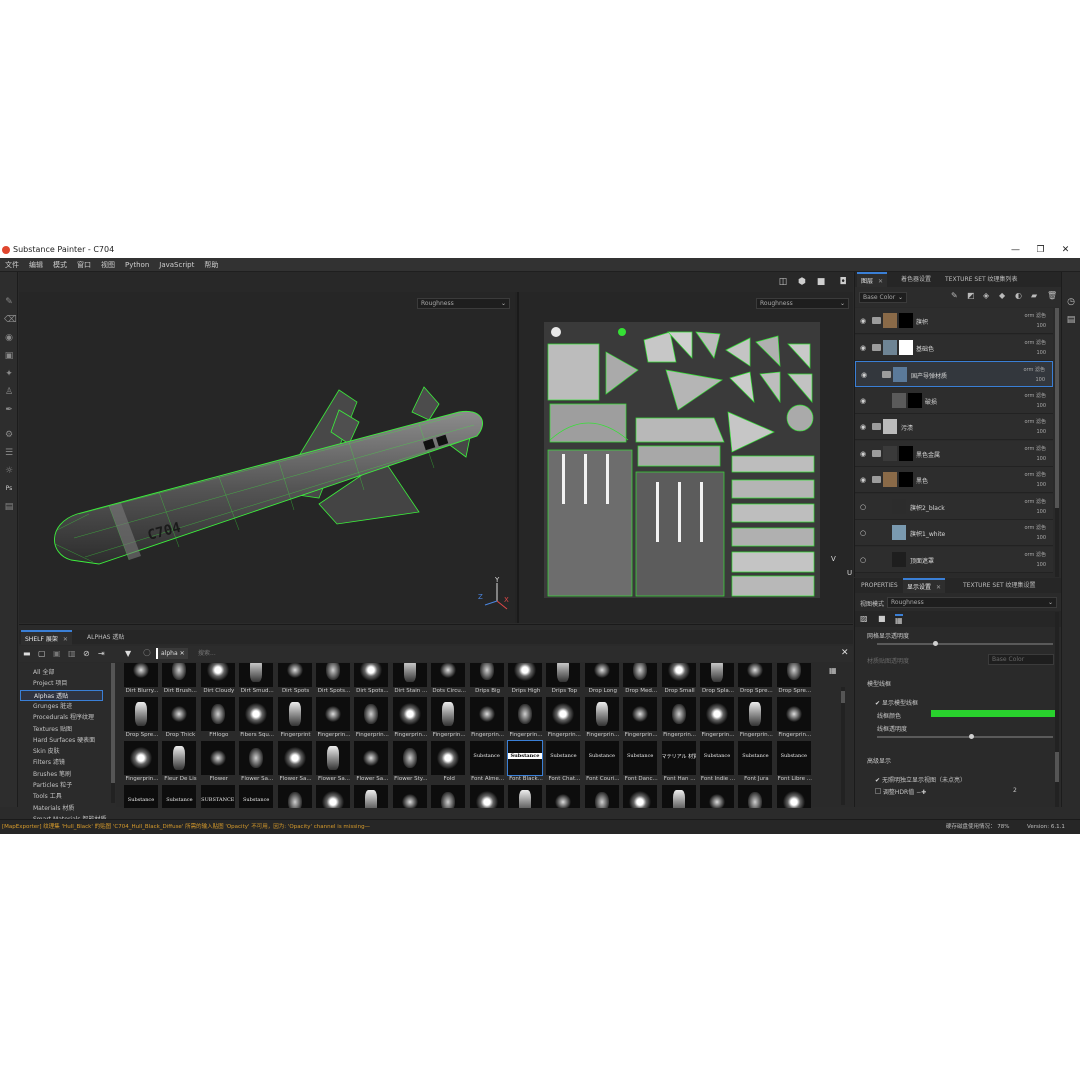 The image size is (1080, 1080). Describe the element at coordinates (449, 763) in the screenshot. I see `alpha-thumbnail: Fold` at that location.